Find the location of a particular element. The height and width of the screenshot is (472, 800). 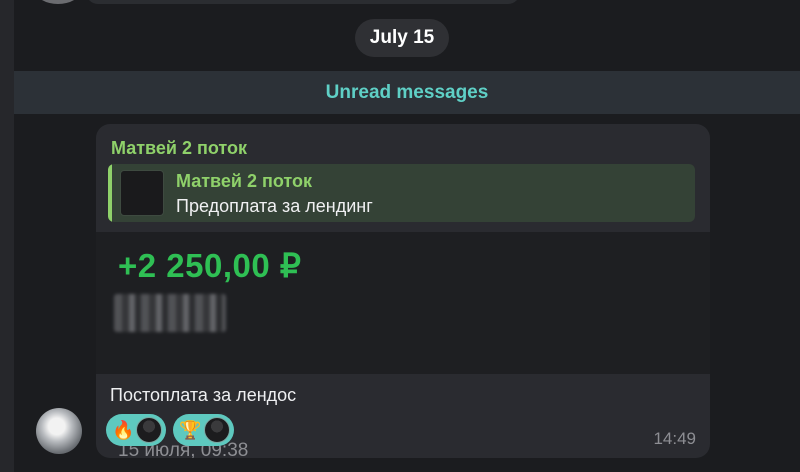

sender-avatar is located at coordinates (59, 431).